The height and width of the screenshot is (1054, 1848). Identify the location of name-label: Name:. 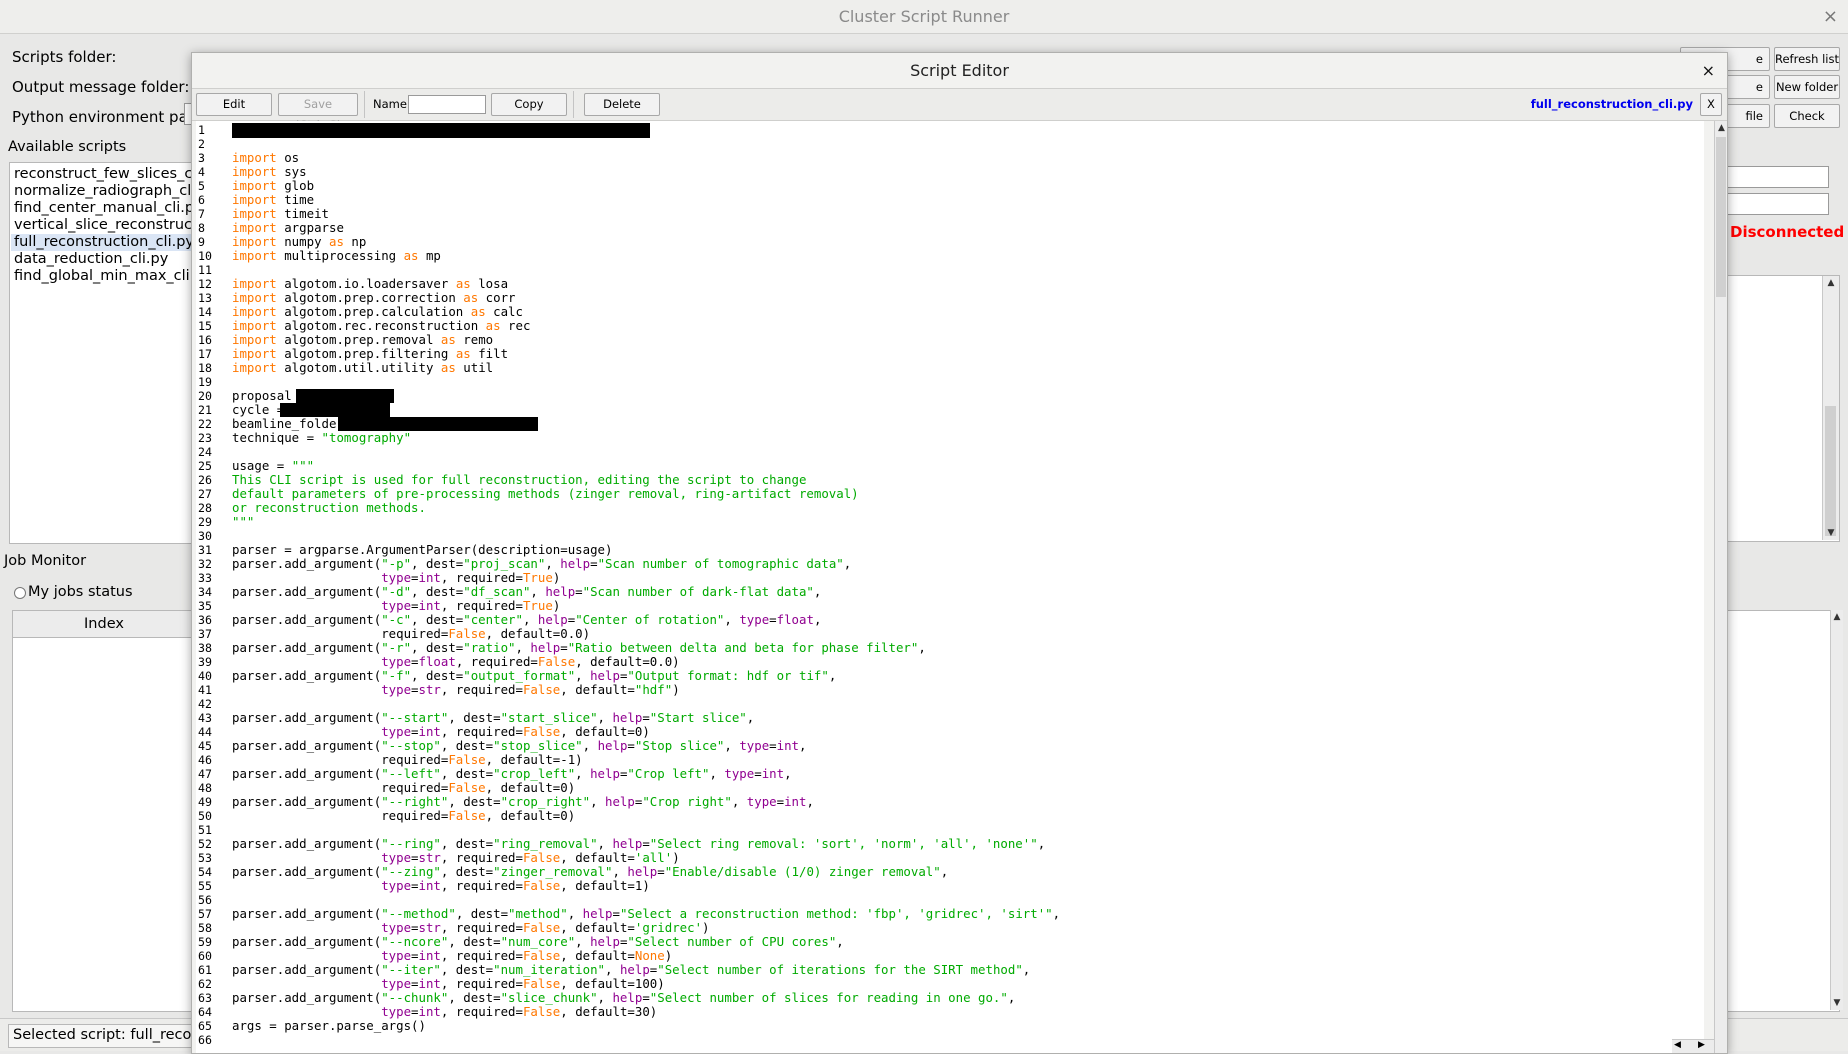
(392, 104).